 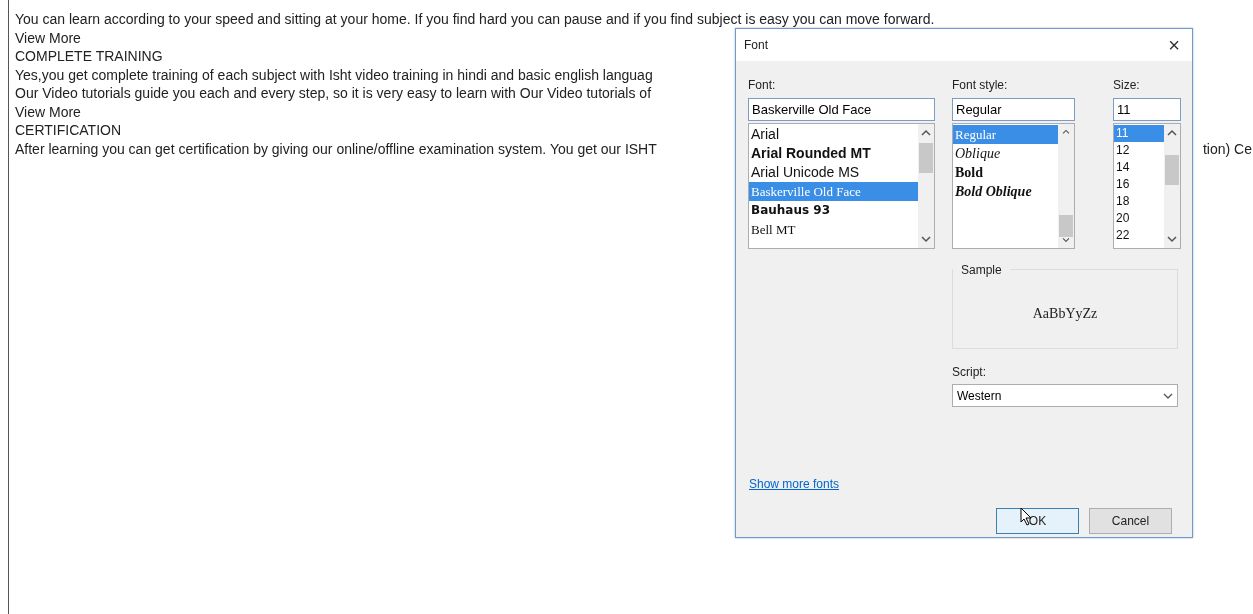 What do you see at coordinates (1013, 109) in the screenshot?
I see `input-field: Regular` at bounding box center [1013, 109].